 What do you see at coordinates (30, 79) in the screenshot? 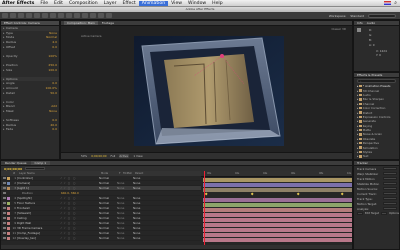
I see `effect-property-row: ▸ Options` at bounding box center [30, 79].